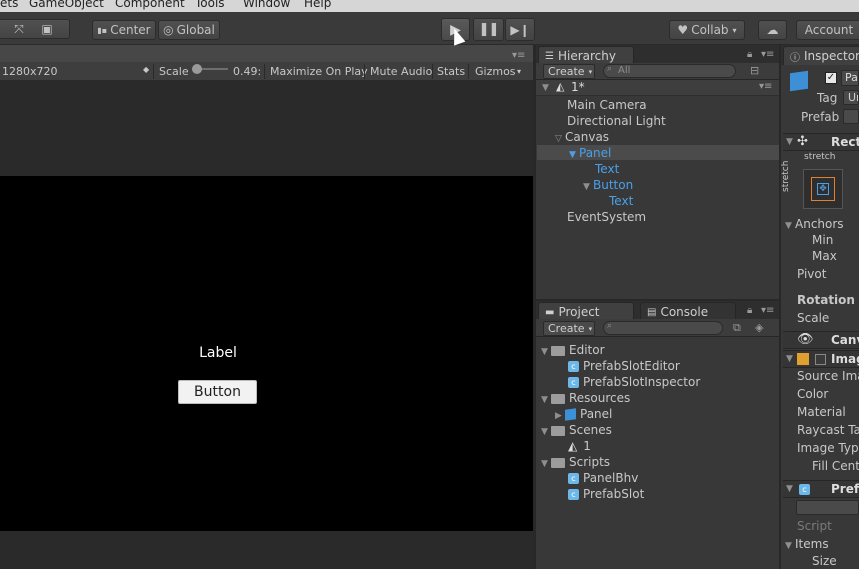 The height and width of the screenshot is (569, 859). What do you see at coordinates (582, 137) in the screenshot?
I see `hierarchy-item-canvas: ▽ Canvas` at bounding box center [582, 137].